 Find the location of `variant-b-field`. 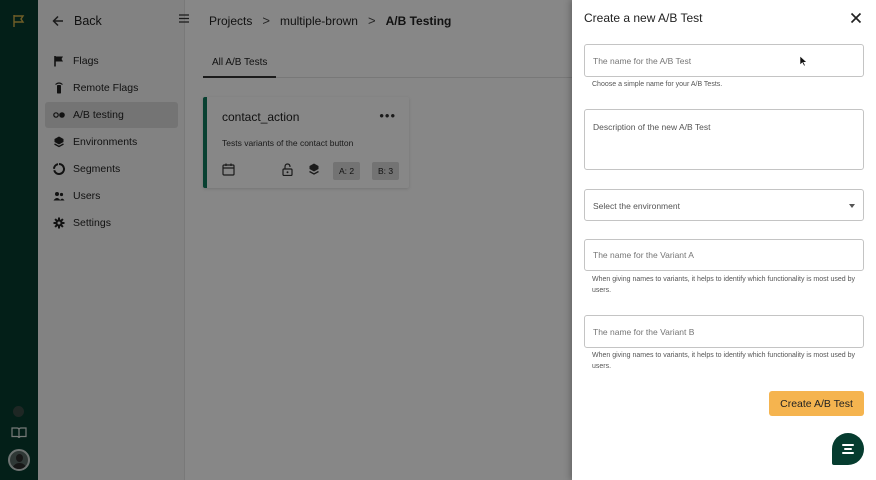

variant-b-field is located at coordinates (724, 331).